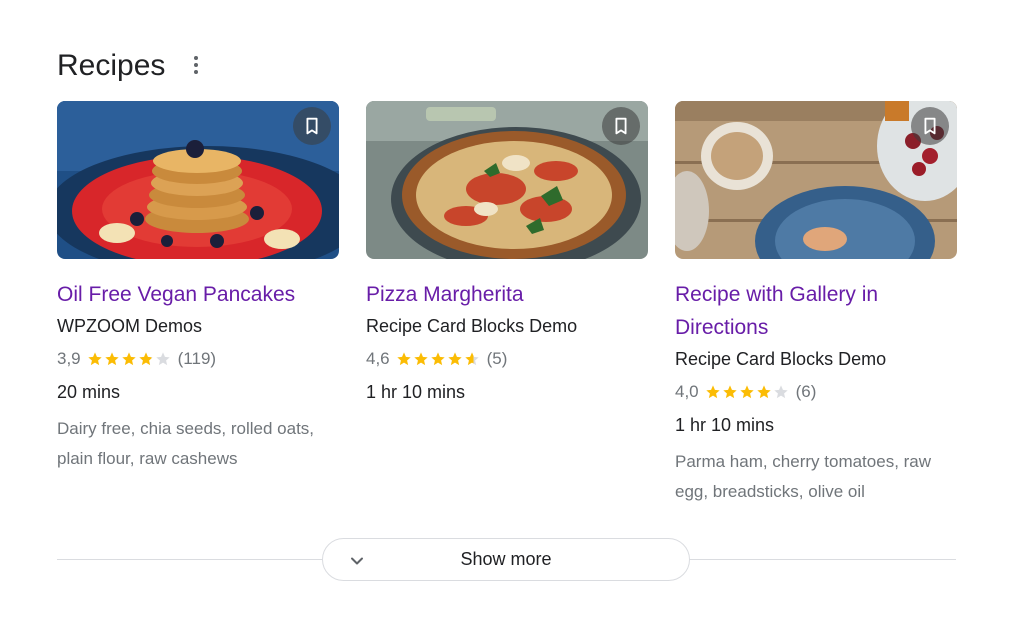 This screenshot has width=1024, height=622. Describe the element at coordinates (89, 392) in the screenshot. I see `recipe-time: 20 mins` at that location.